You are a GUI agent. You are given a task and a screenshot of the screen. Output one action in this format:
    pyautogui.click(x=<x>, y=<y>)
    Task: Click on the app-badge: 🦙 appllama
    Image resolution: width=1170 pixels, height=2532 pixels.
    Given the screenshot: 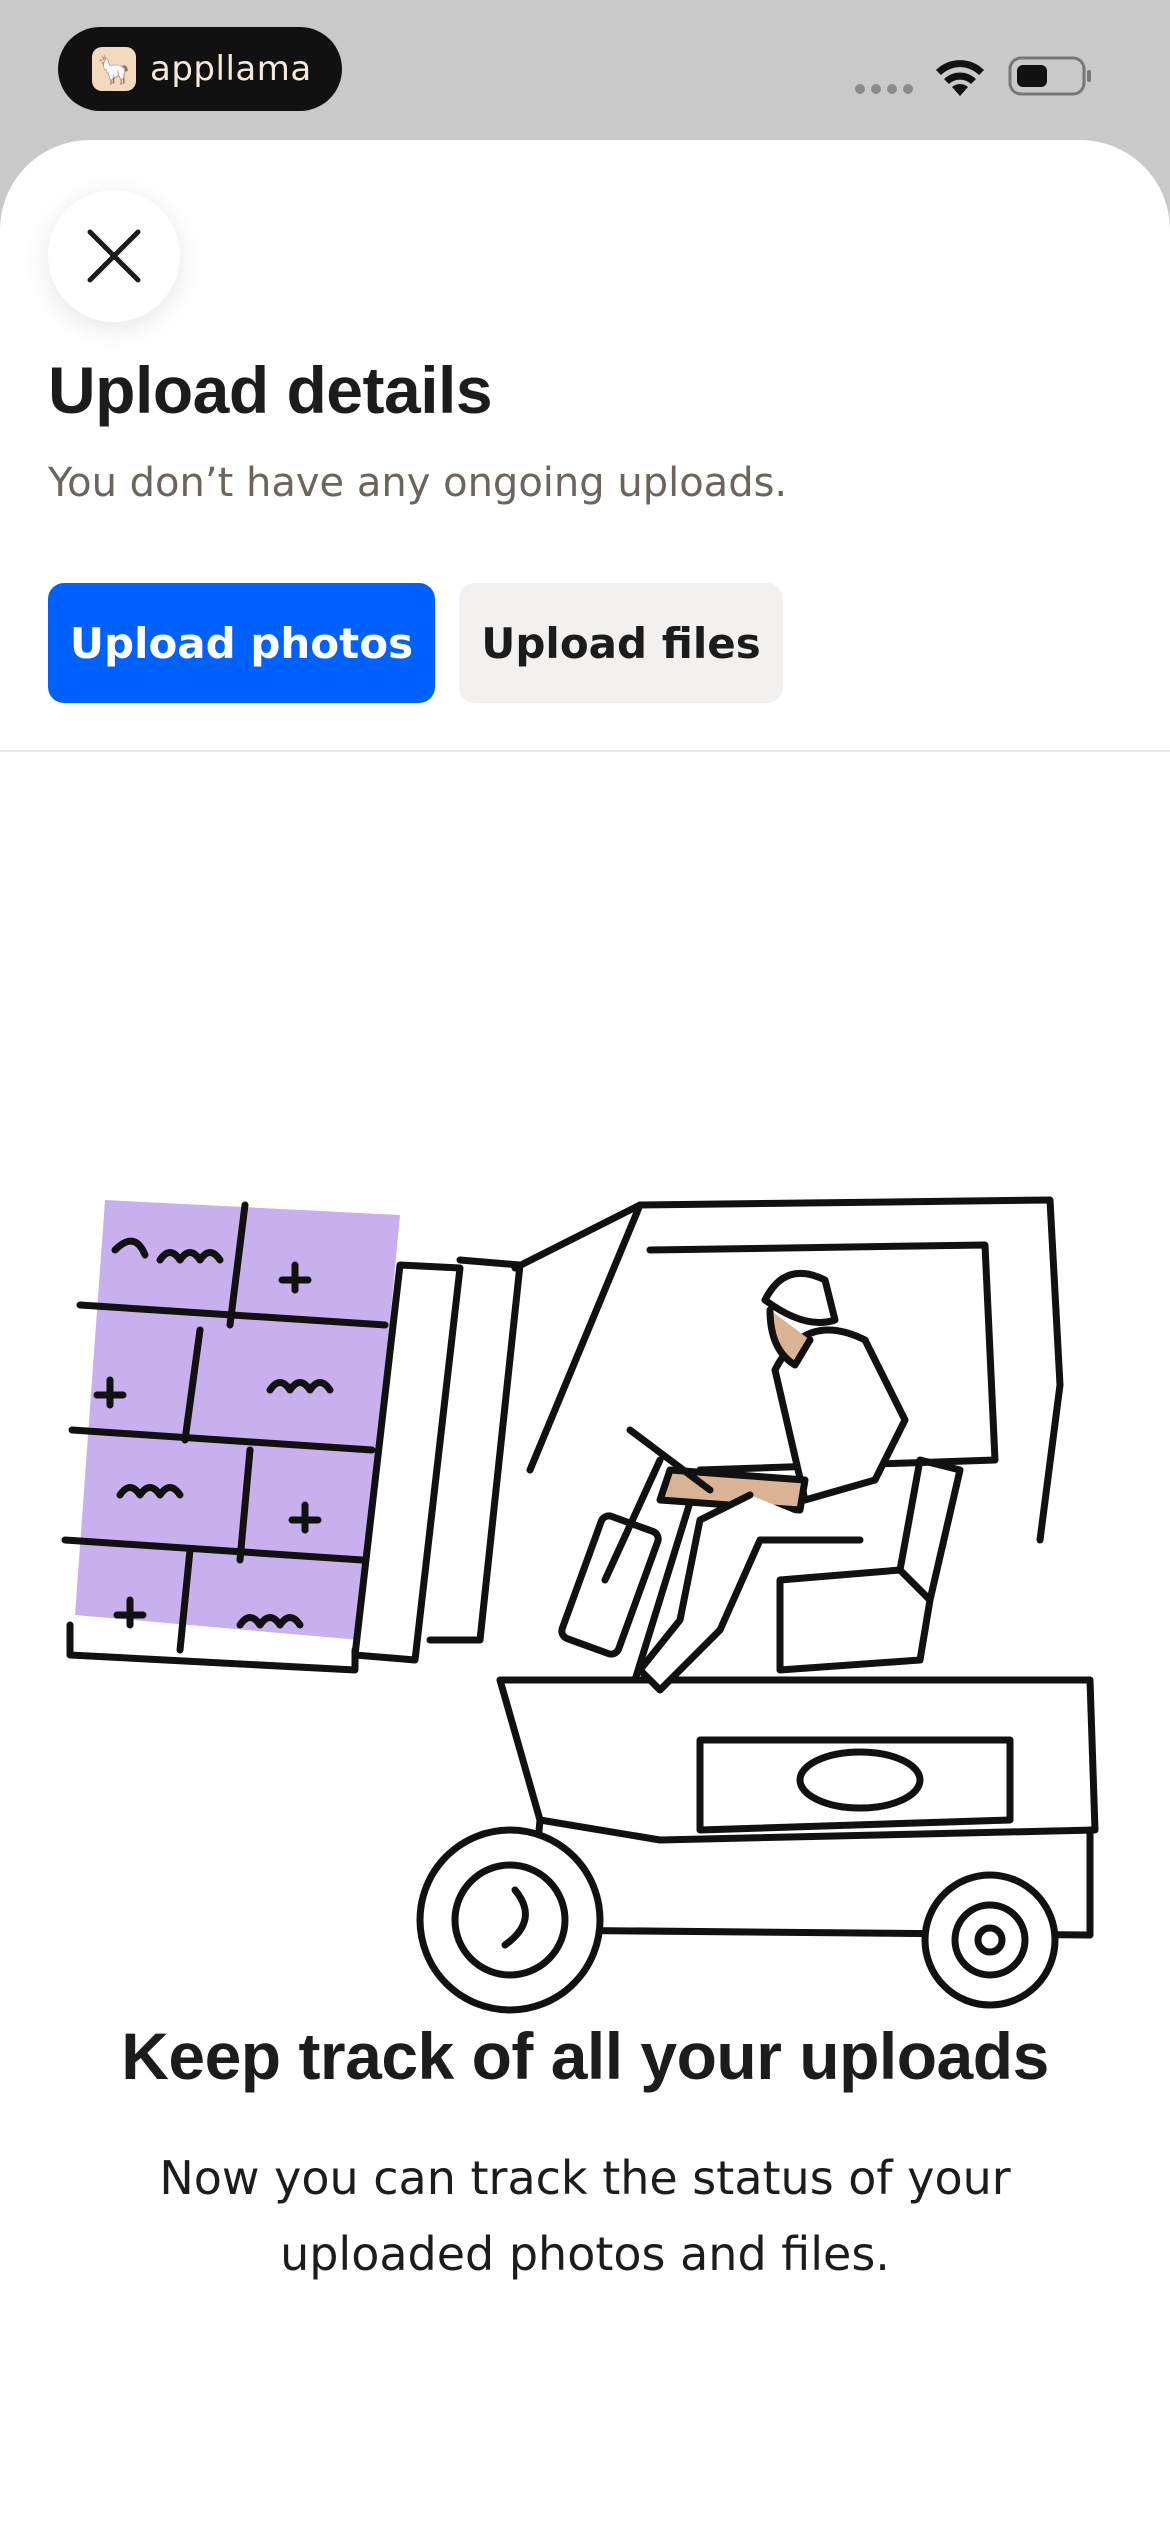 What is the action you would take?
    pyautogui.click(x=200, y=69)
    